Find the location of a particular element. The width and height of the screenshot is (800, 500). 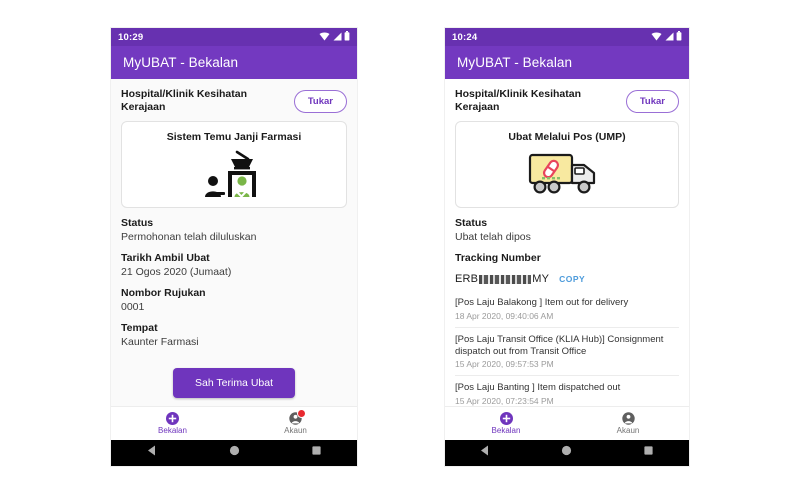

tracking-suffix: MY is located at coordinates (541, 279).